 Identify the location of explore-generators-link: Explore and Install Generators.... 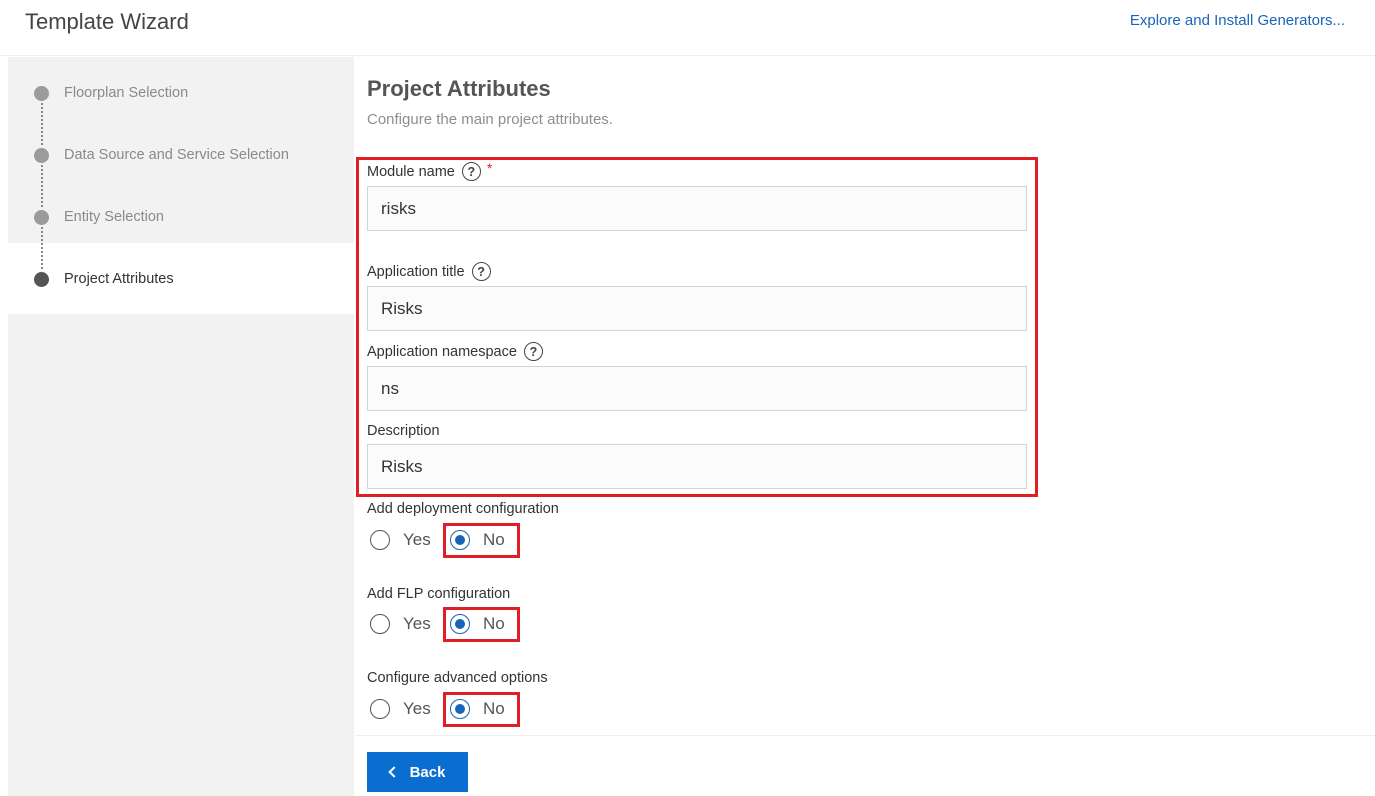
(1237, 20).